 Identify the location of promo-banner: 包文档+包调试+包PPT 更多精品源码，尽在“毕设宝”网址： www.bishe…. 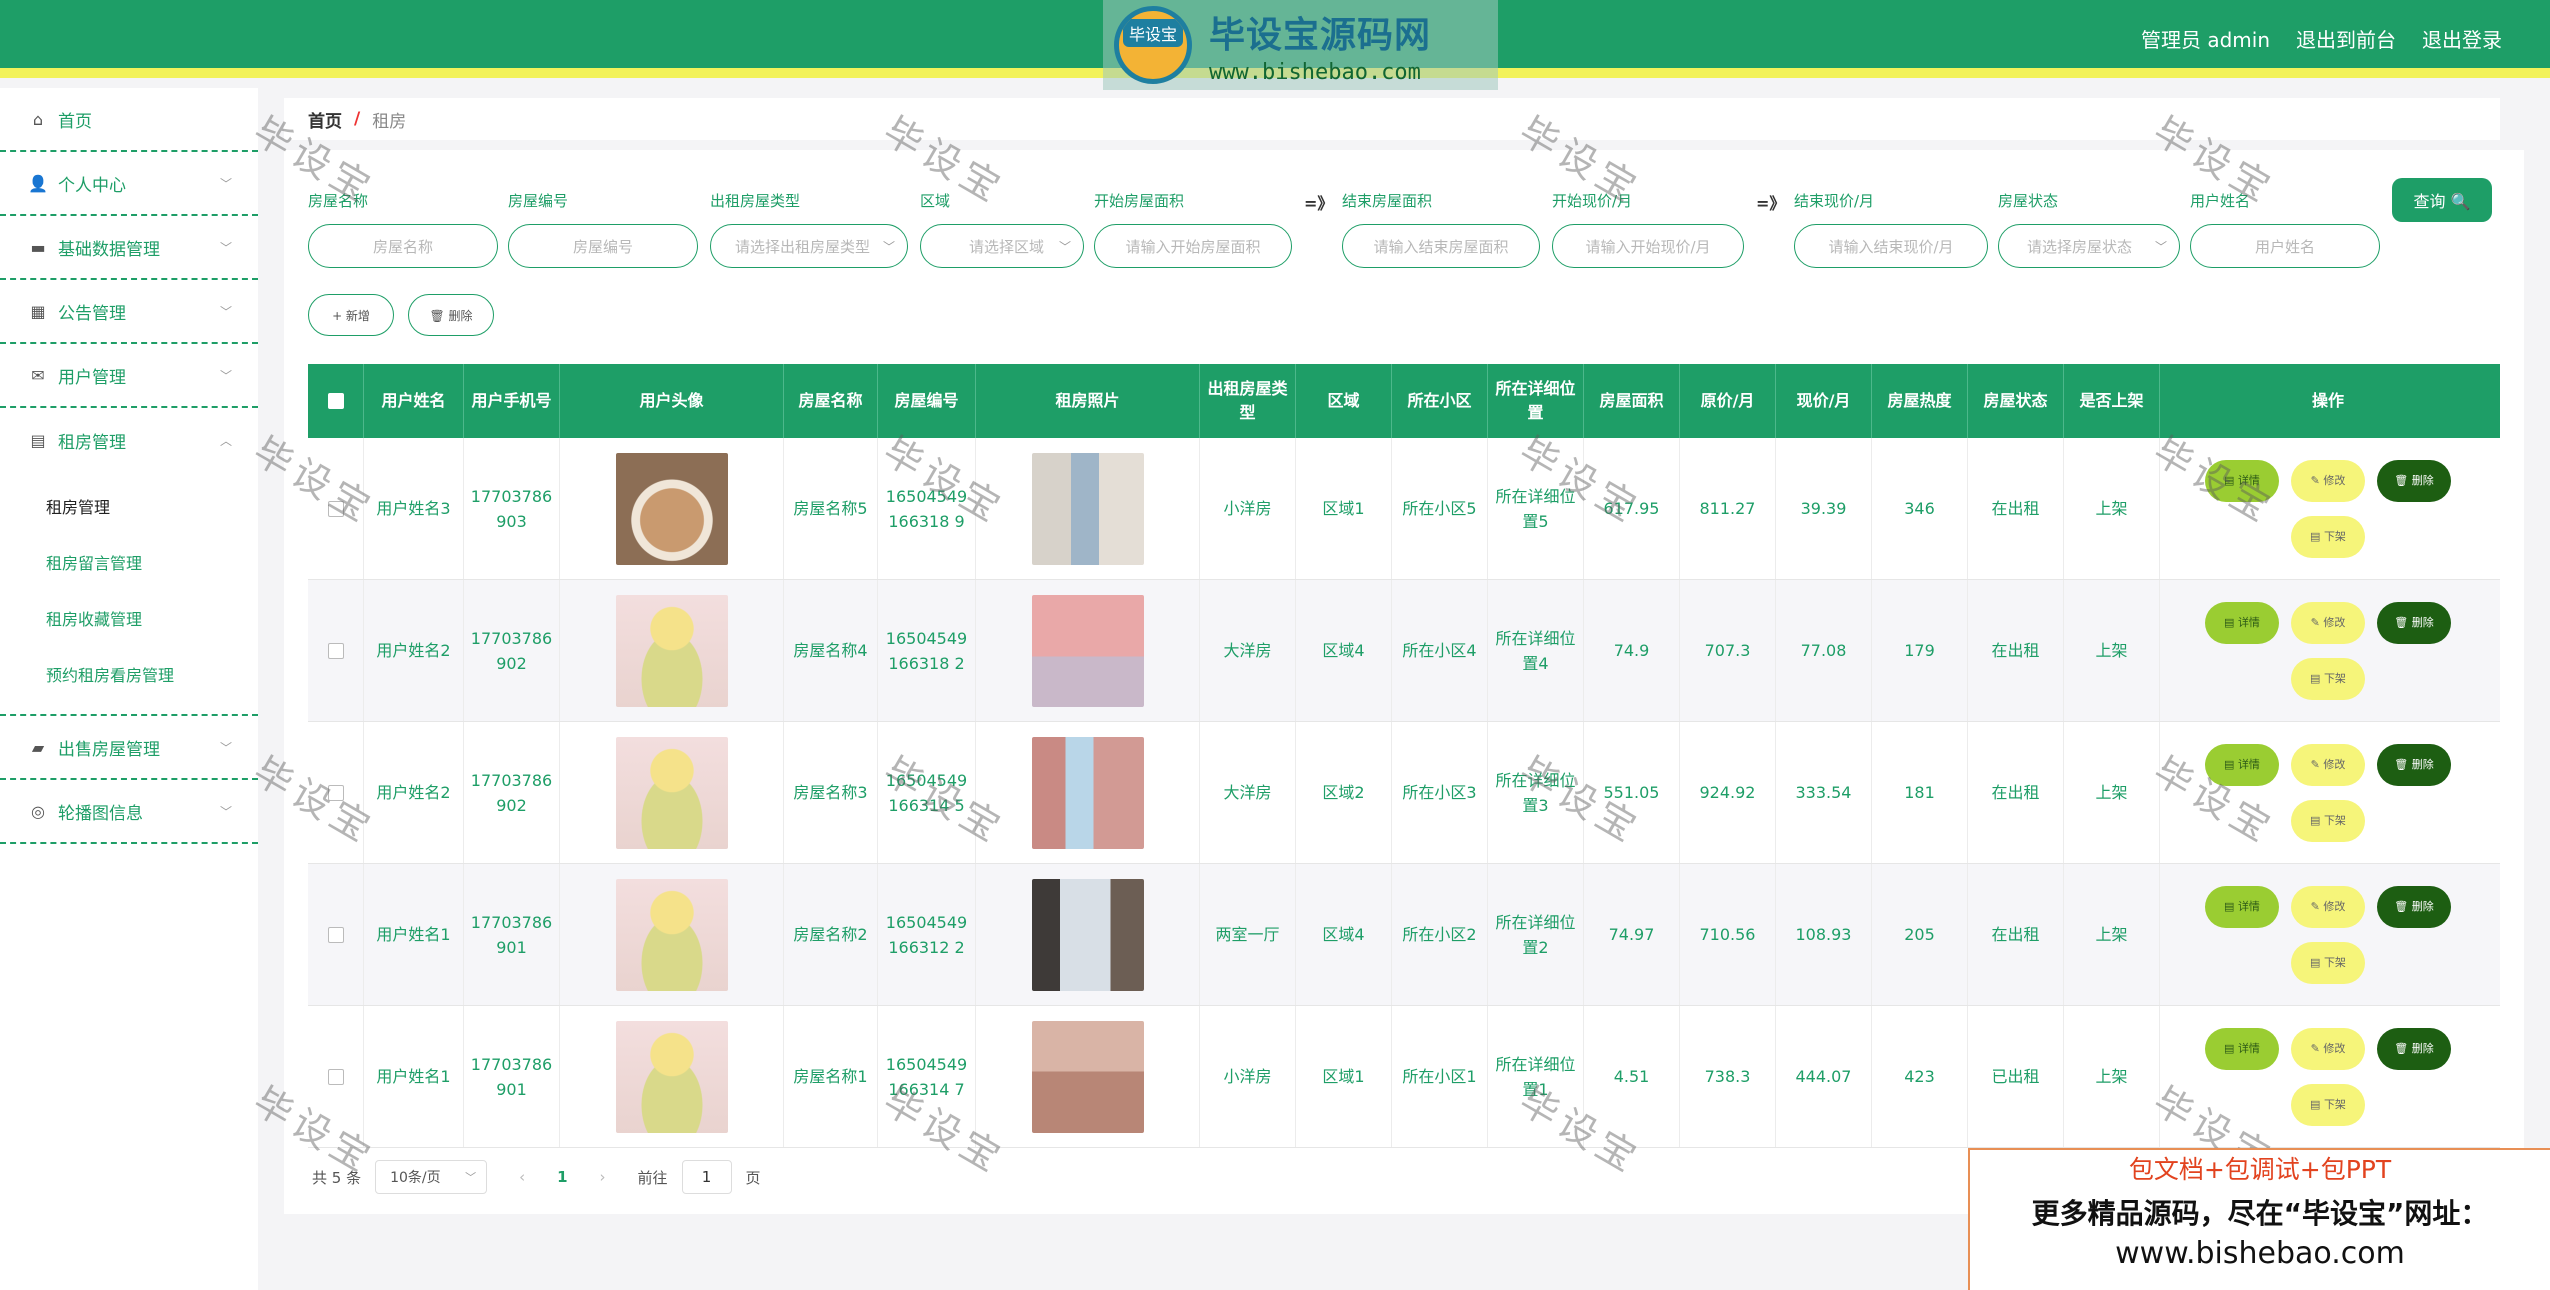
(2259, 1219).